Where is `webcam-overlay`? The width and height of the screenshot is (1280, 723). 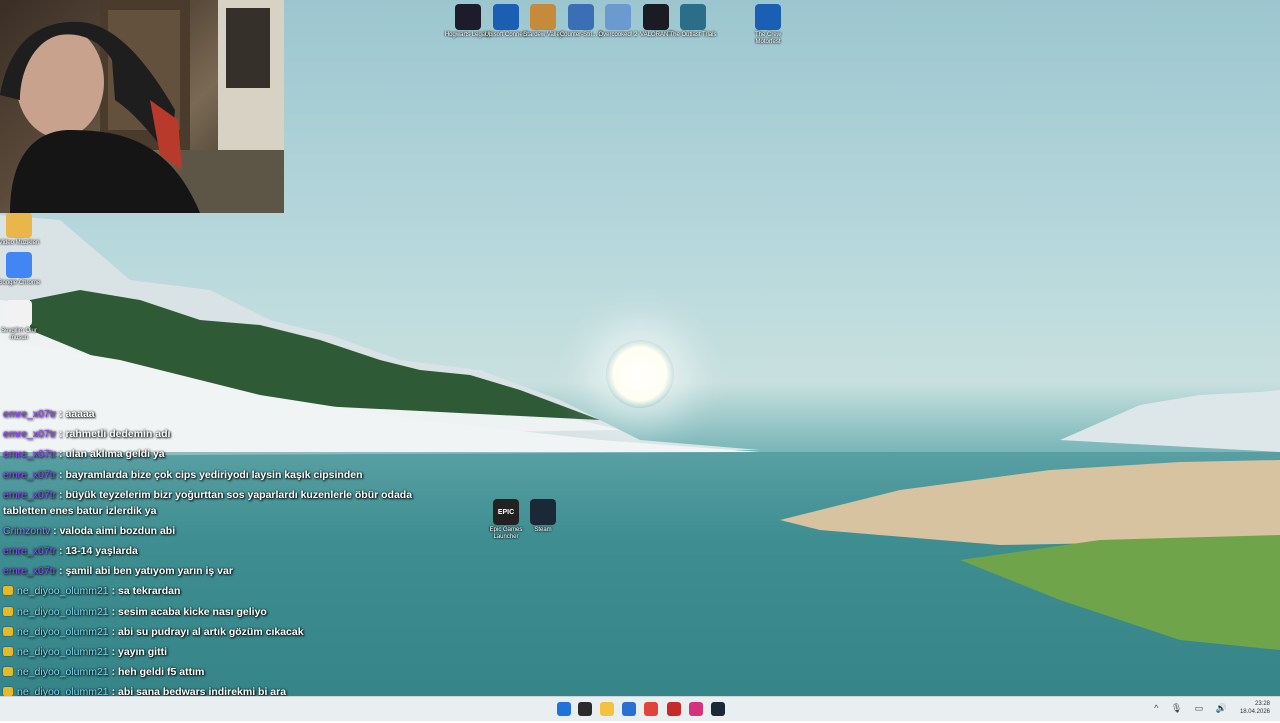 webcam-overlay is located at coordinates (142, 106).